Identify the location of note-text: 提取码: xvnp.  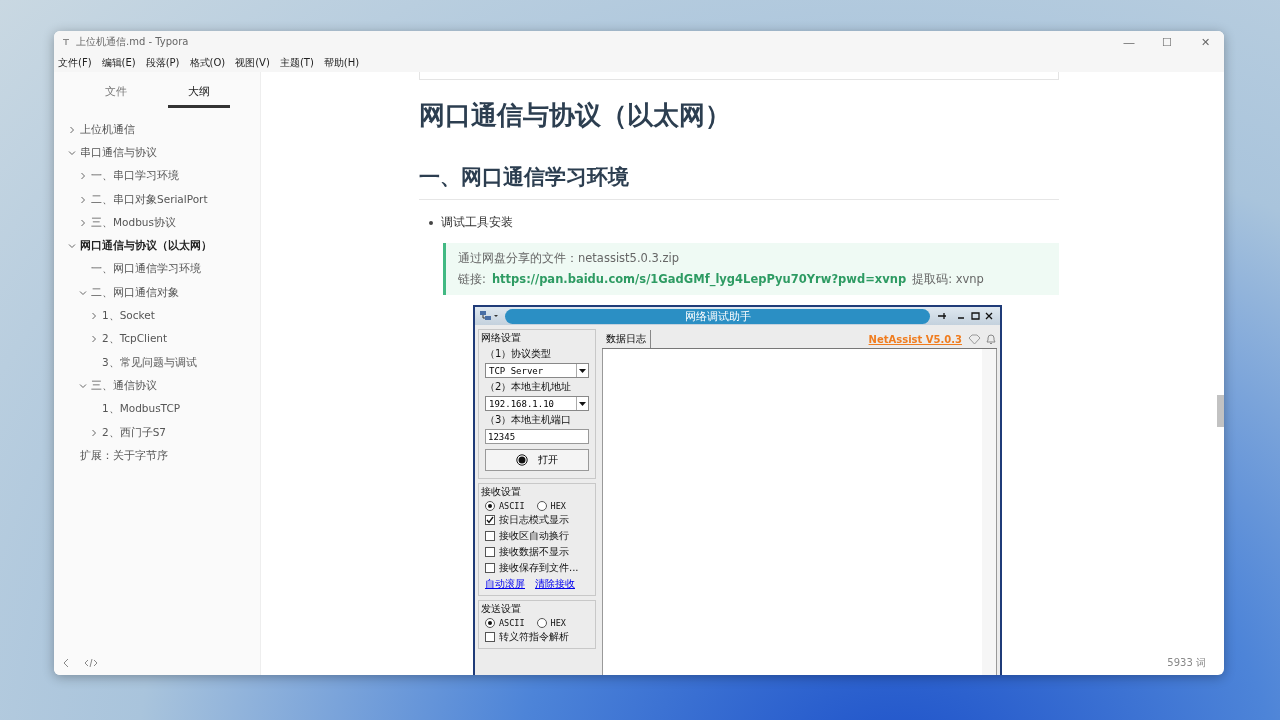
(948, 279).